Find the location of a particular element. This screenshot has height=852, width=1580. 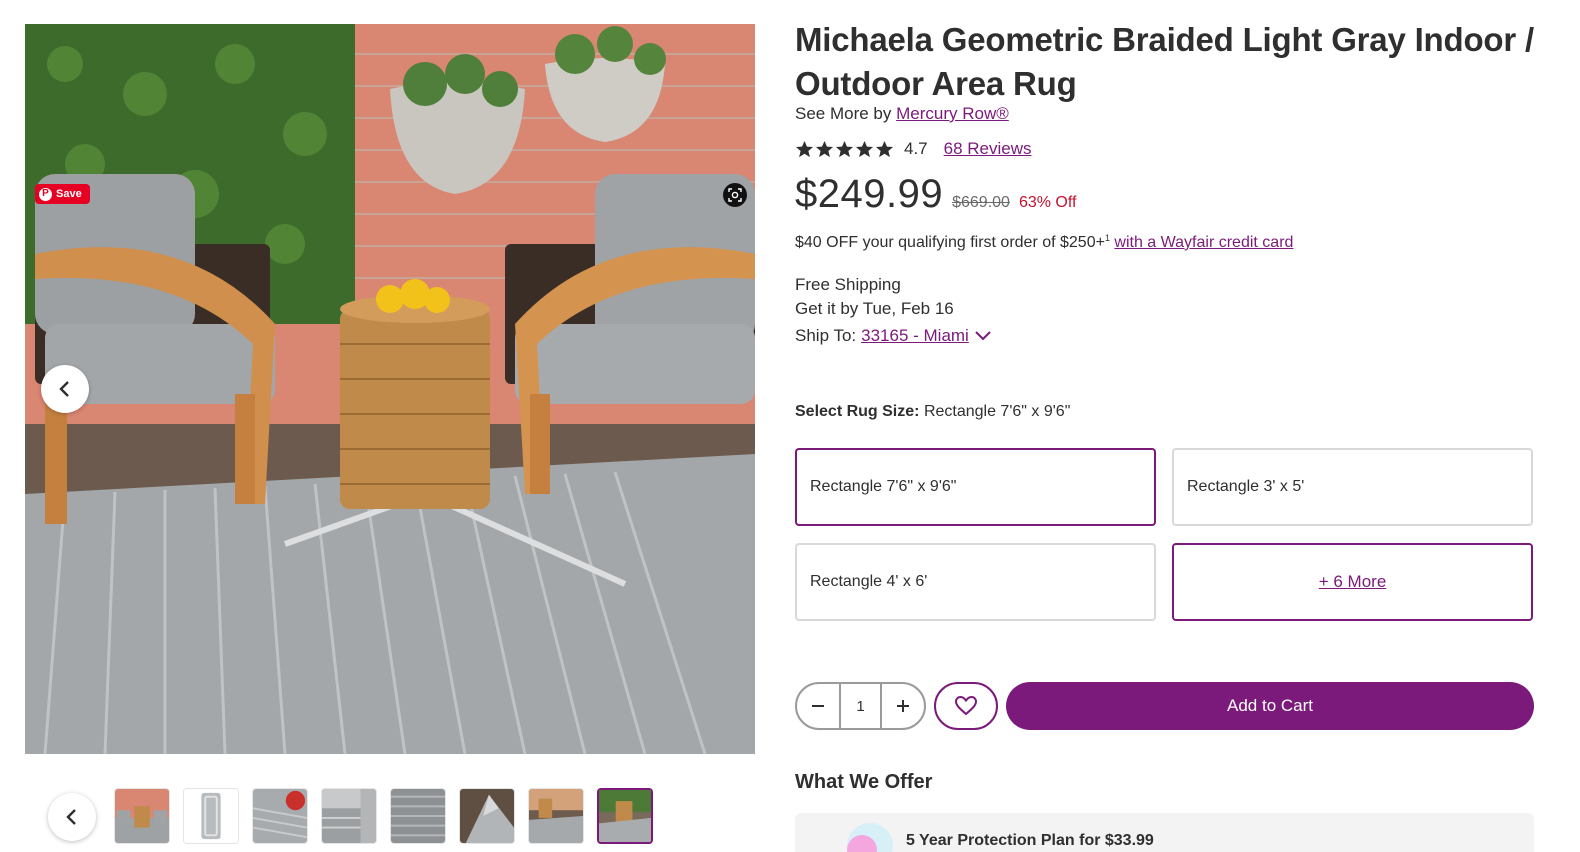

previous-image-button is located at coordinates (65, 389).